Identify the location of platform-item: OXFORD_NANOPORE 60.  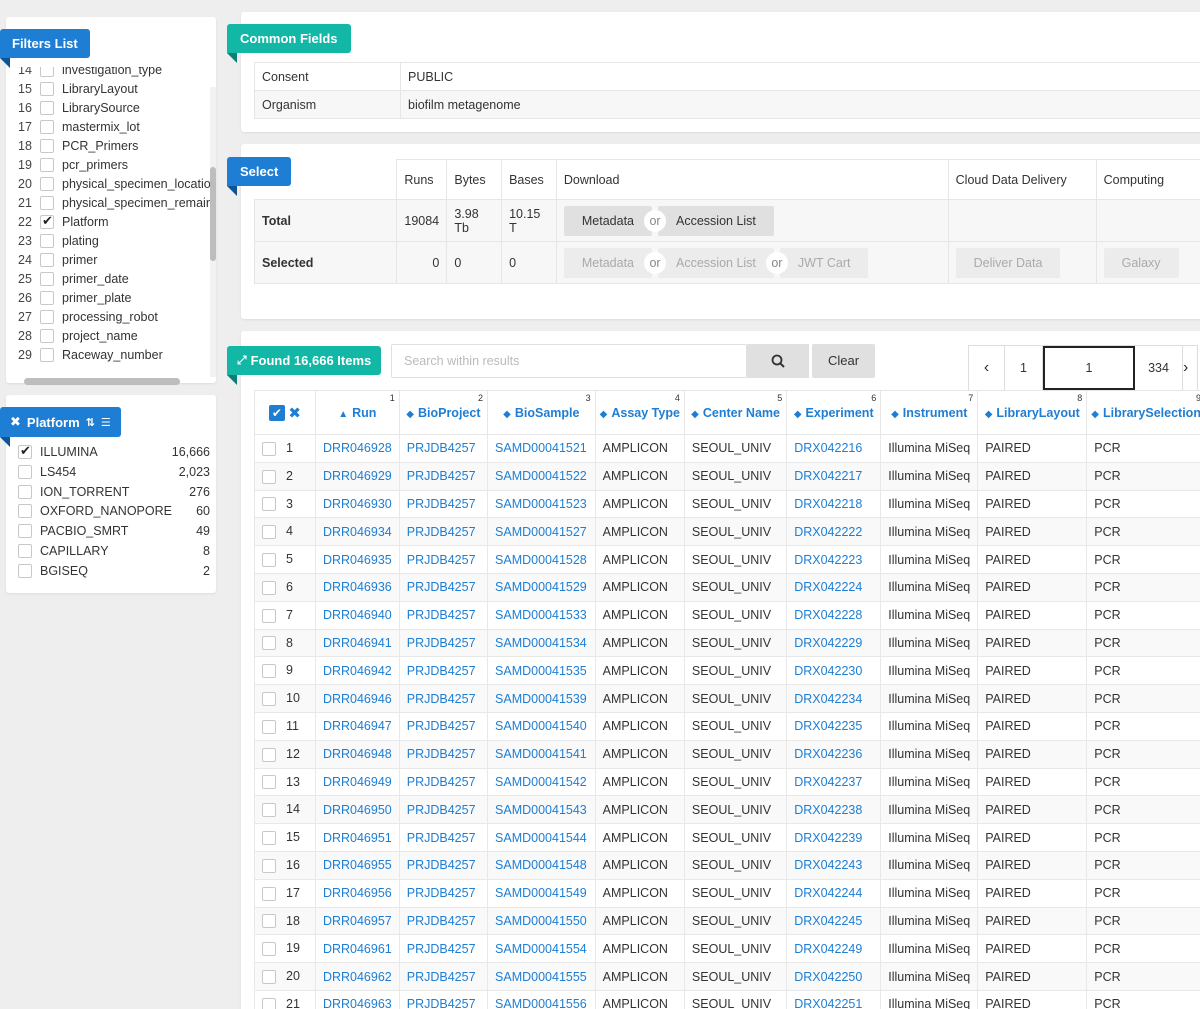
(114, 511).